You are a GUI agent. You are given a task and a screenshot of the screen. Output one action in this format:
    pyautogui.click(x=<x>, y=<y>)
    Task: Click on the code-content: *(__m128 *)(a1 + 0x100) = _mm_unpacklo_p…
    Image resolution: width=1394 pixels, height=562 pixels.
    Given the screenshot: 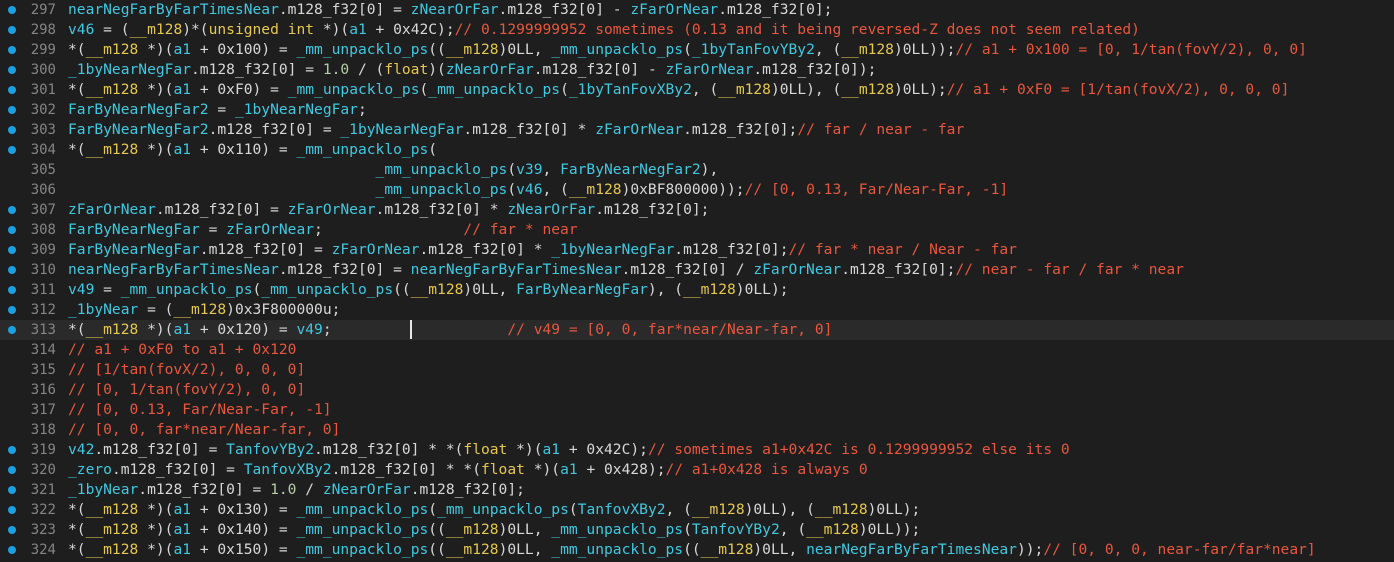 What is the action you would take?
    pyautogui.click(x=687, y=50)
    